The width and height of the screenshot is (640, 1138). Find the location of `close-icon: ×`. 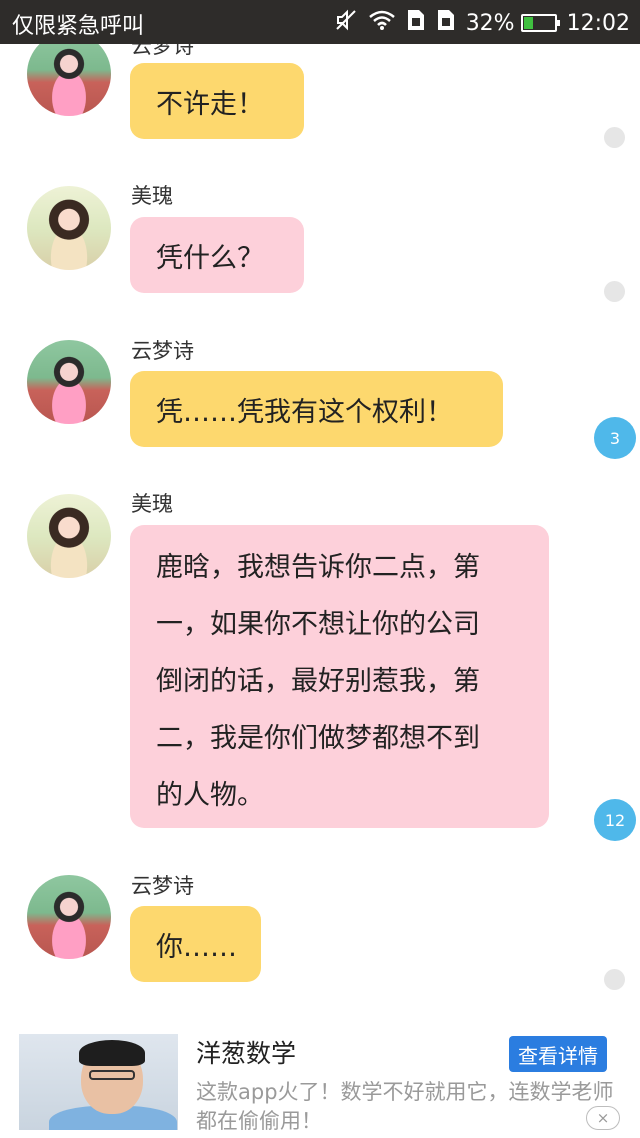

close-icon: × is located at coordinates (603, 1118).